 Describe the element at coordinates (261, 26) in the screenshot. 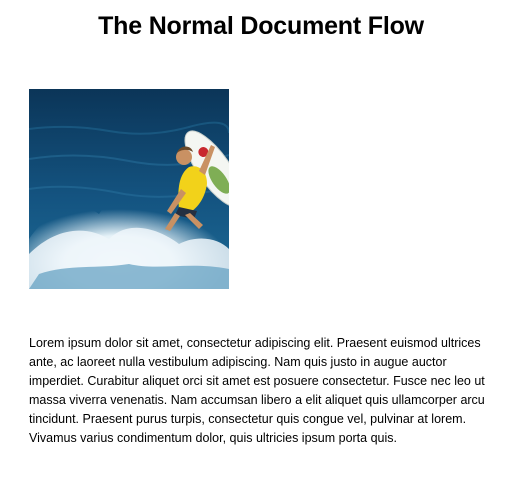

I see `page-title: The Normal Document Flow` at that location.